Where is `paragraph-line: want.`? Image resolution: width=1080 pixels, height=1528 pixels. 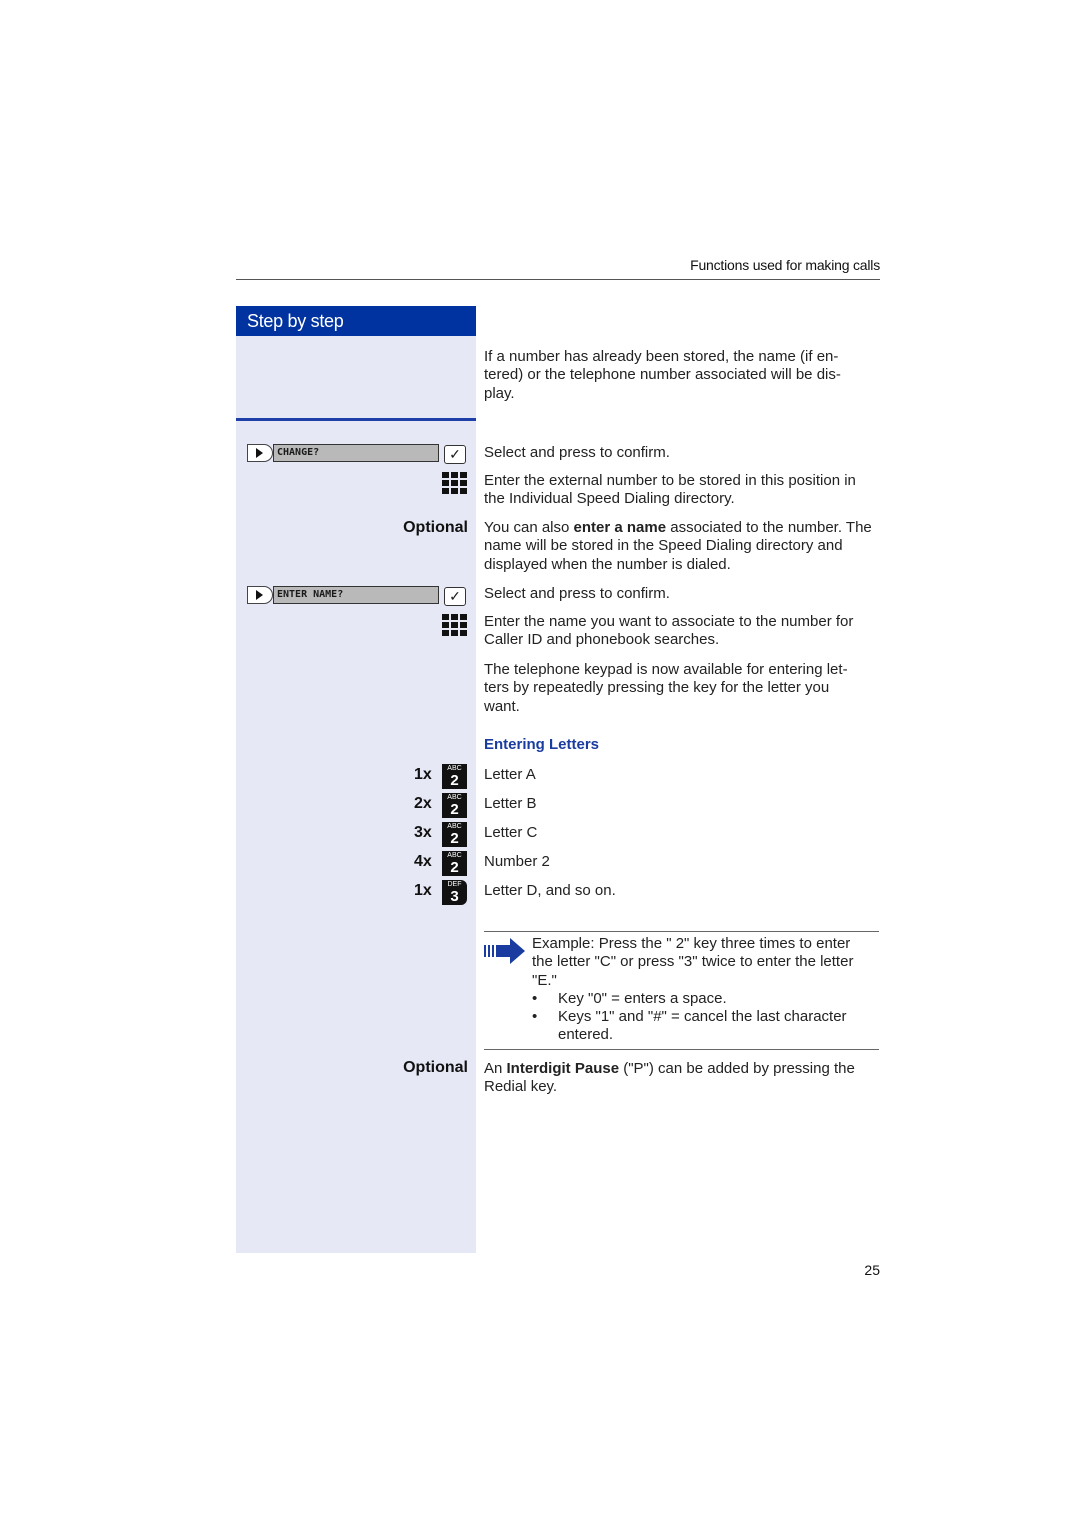 paragraph-line: want. is located at coordinates (502, 706).